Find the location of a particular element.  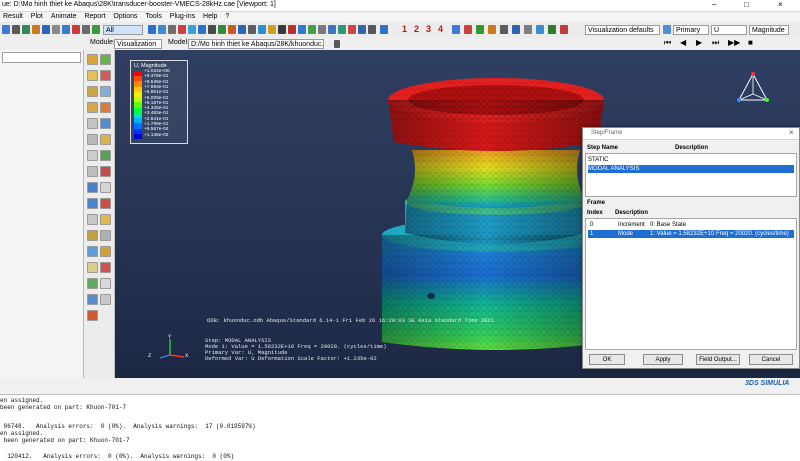

step-row-selected: MODAL ANALYSIS is located at coordinates (691, 169).